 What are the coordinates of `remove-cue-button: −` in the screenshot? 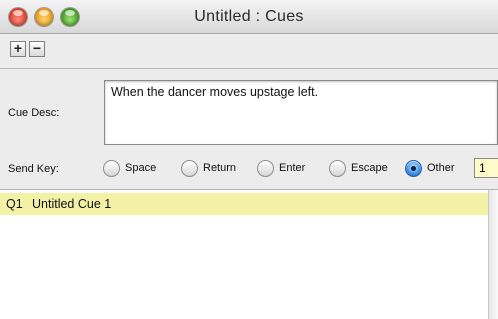 It's located at (37, 49).